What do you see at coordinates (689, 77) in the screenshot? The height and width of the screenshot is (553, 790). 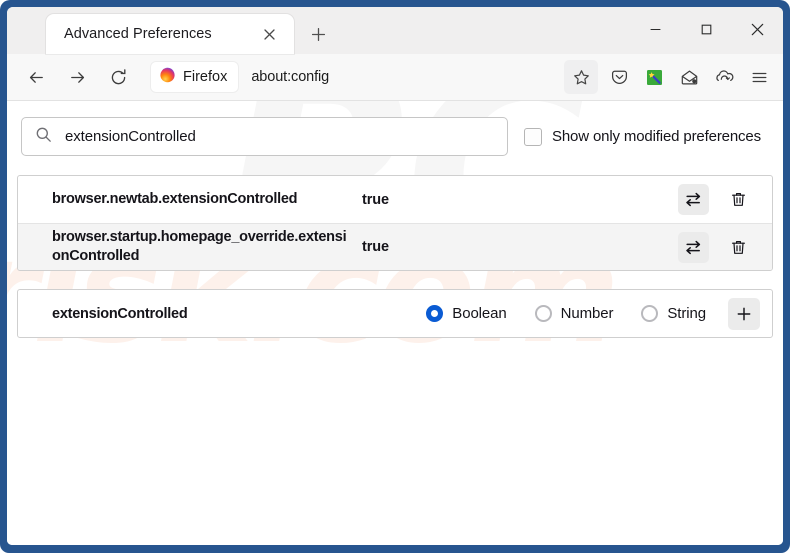 I see `mail-icon` at bounding box center [689, 77].